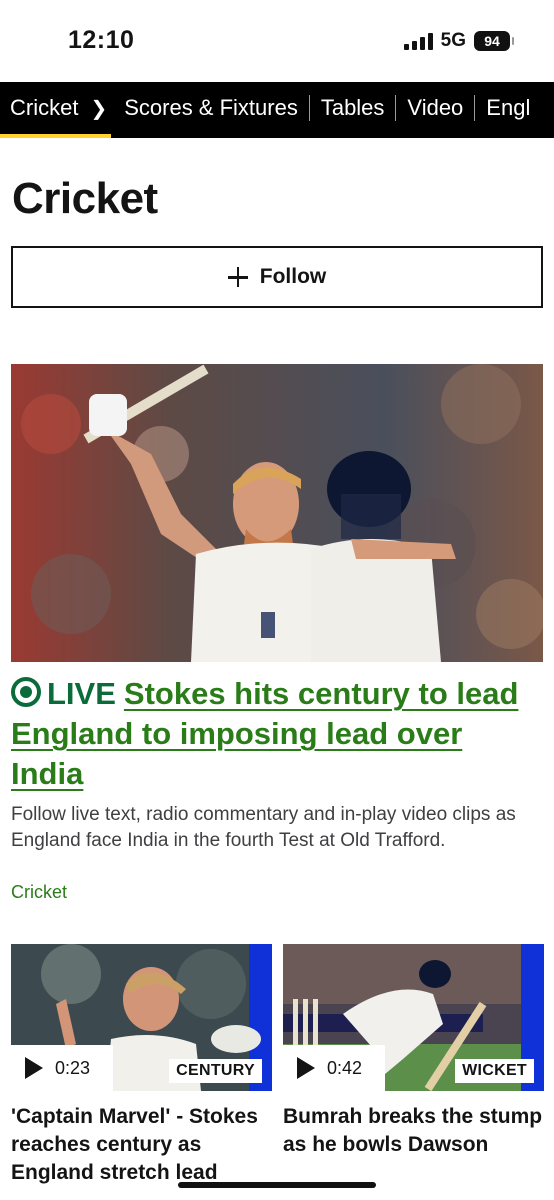 The height and width of the screenshot is (1200, 554). What do you see at coordinates (277, 1185) in the screenshot?
I see `home-indicator` at bounding box center [277, 1185].